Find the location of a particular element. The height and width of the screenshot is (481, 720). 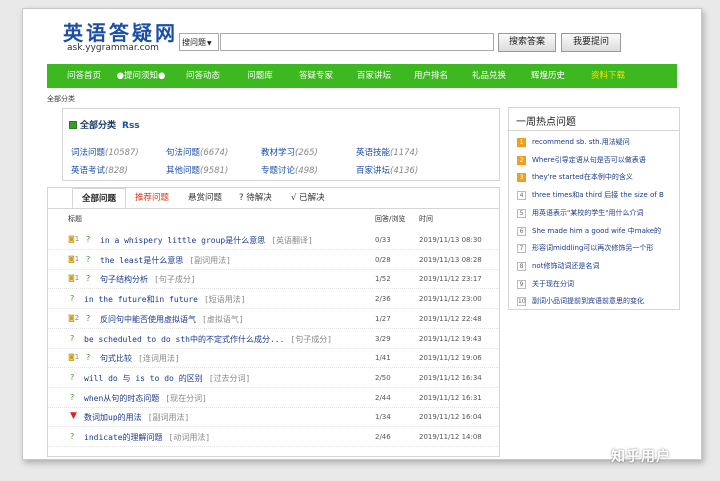

hot-question-item: 2 Where引导定语从句是否可以做表语 is located at coordinates (597, 162).